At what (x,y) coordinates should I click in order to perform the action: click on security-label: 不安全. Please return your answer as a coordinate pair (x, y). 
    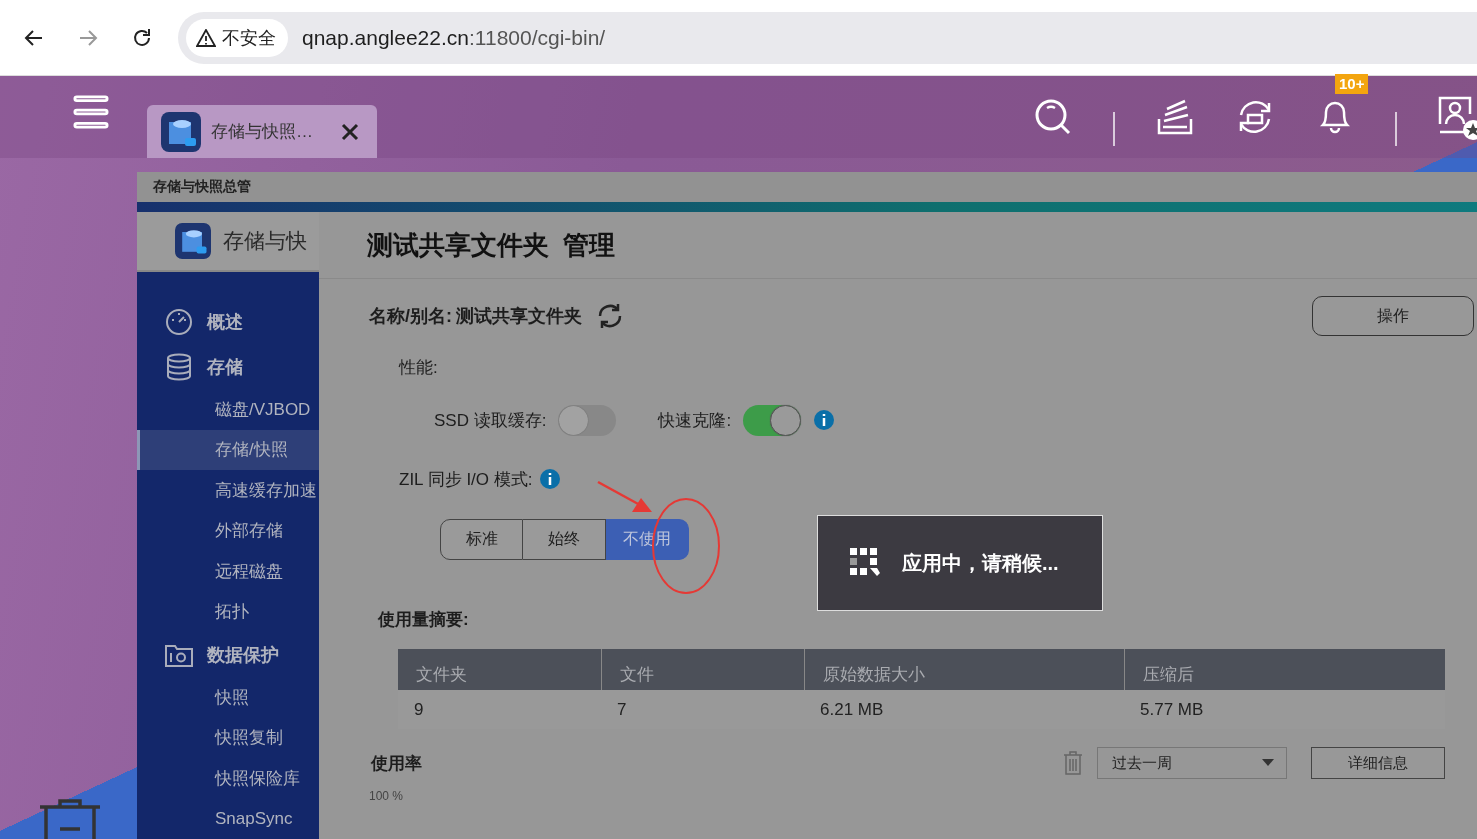
    Looking at the image, I should click on (249, 38).